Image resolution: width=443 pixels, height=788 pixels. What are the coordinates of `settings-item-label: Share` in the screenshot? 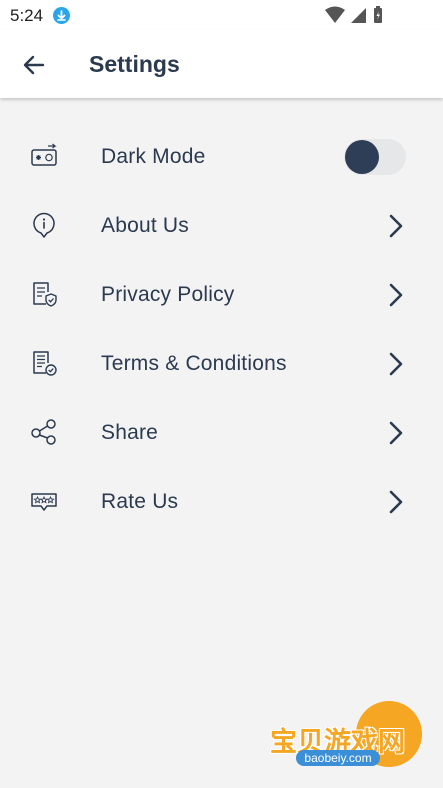 It's located at (130, 432).